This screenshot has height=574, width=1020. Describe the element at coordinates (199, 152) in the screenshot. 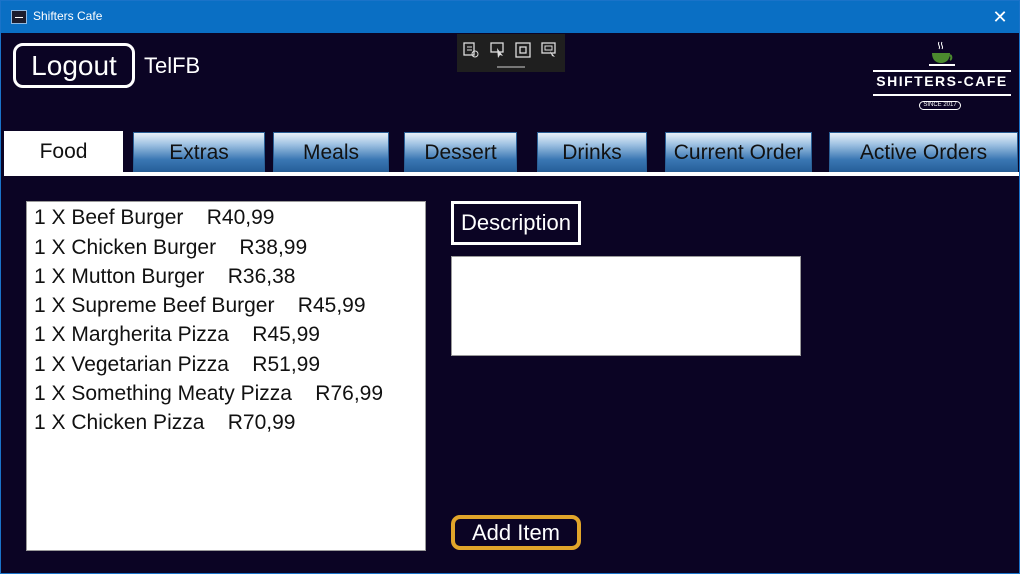

I see `tab-extras: Extras` at that location.